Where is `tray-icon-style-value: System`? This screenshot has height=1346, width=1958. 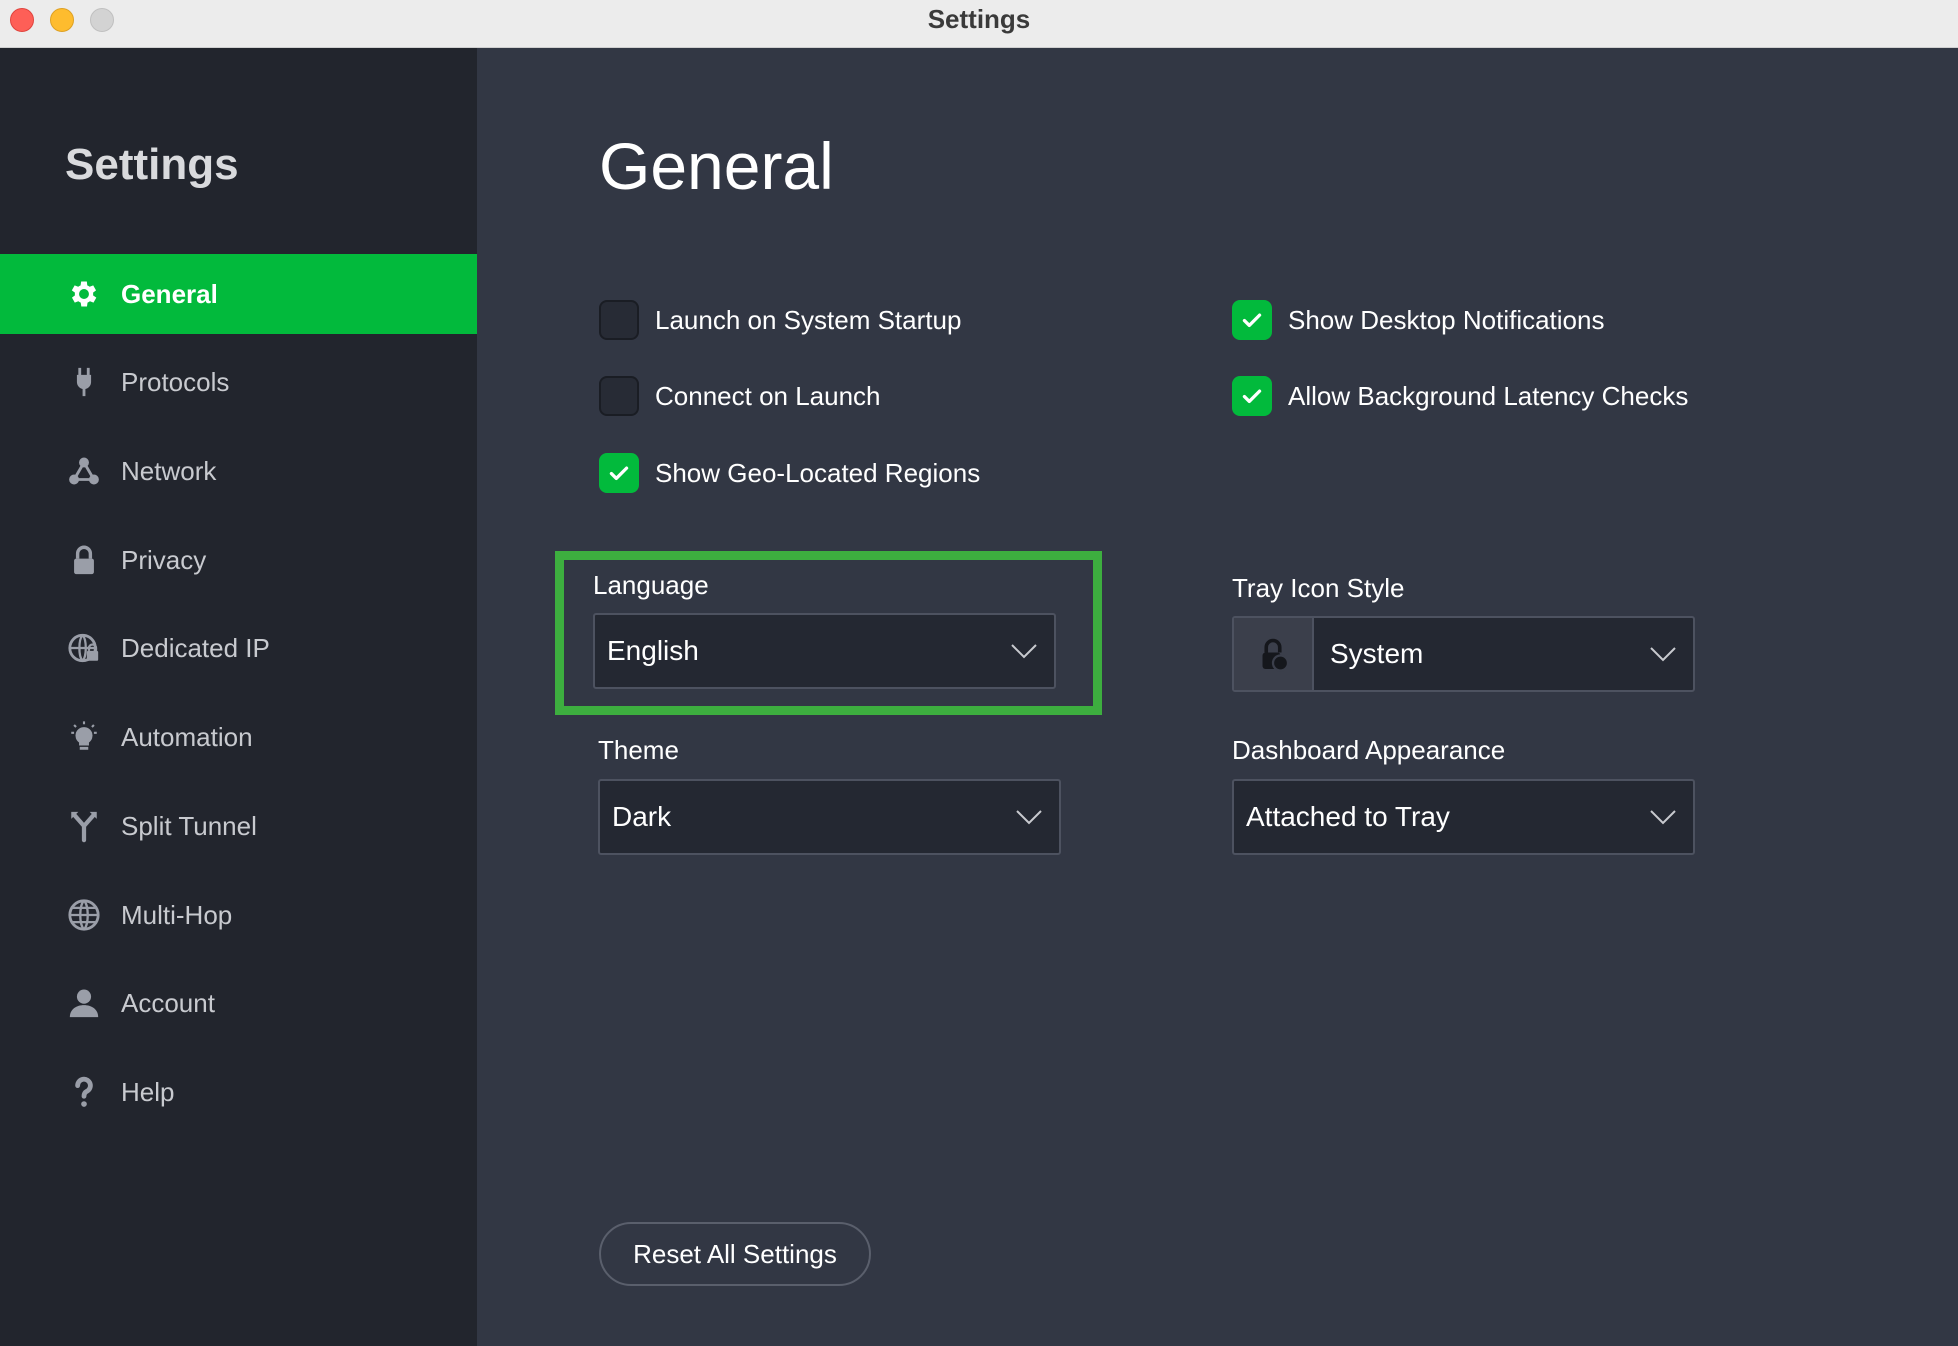
tray-icon-style-value: System is located at coordinates (1377, 653).